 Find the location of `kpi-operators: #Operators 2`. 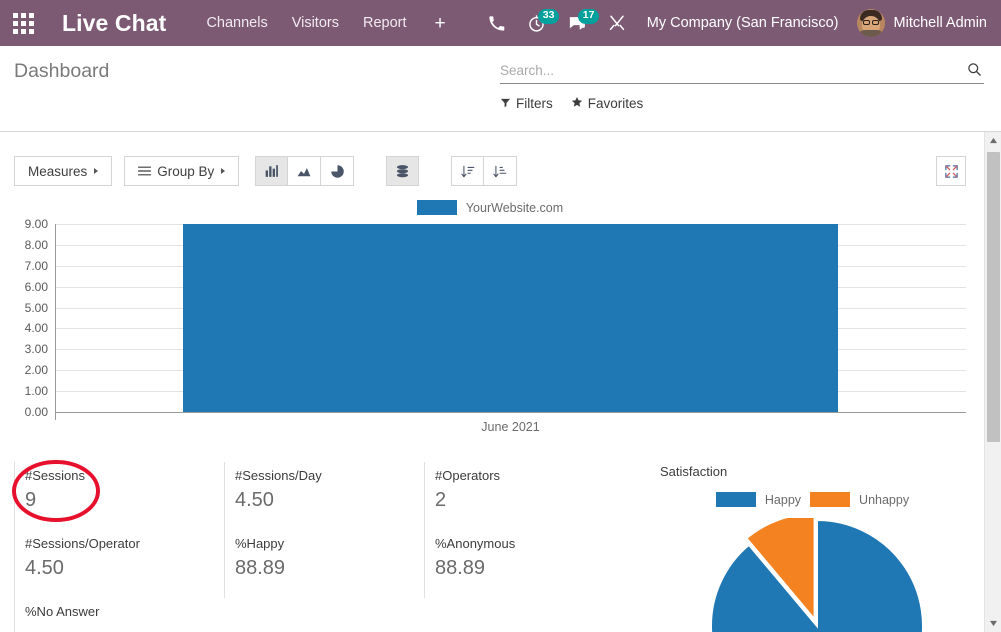

kpi-operators: #Operators 2 is located at coordinates (524, 496).